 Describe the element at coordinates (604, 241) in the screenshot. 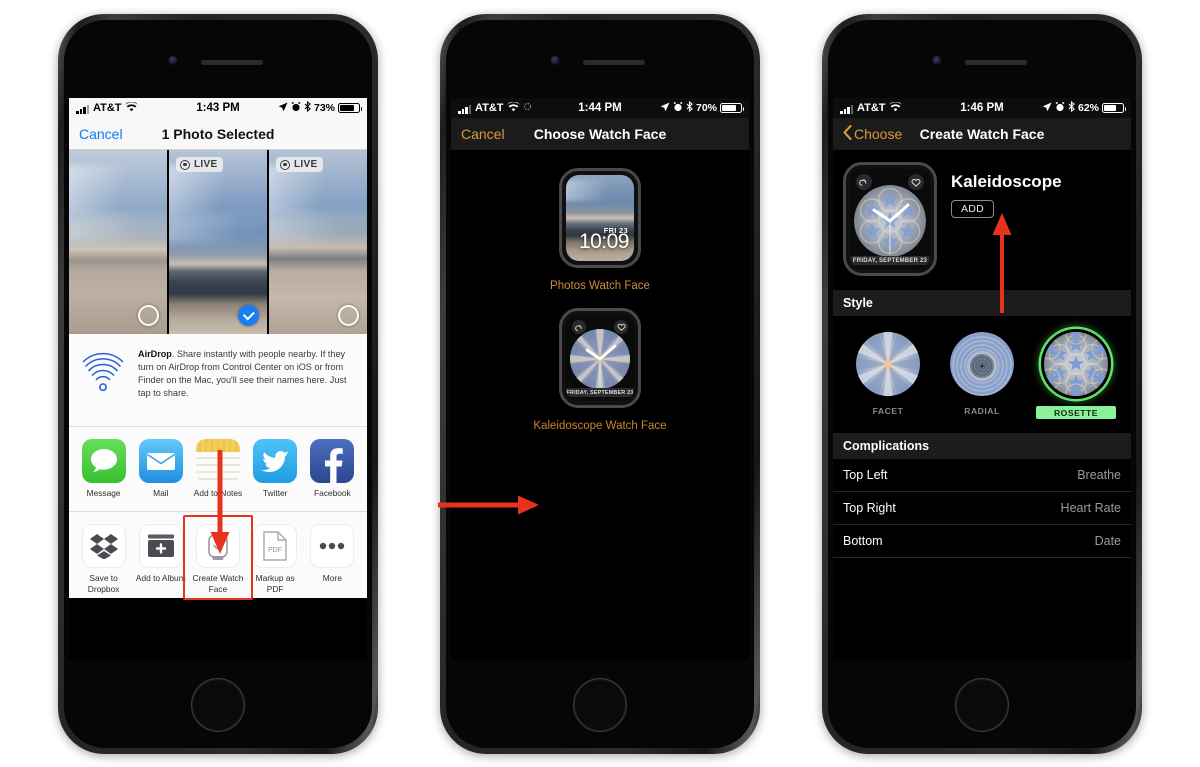

I see `watch-face-time: 10:09` at that location.